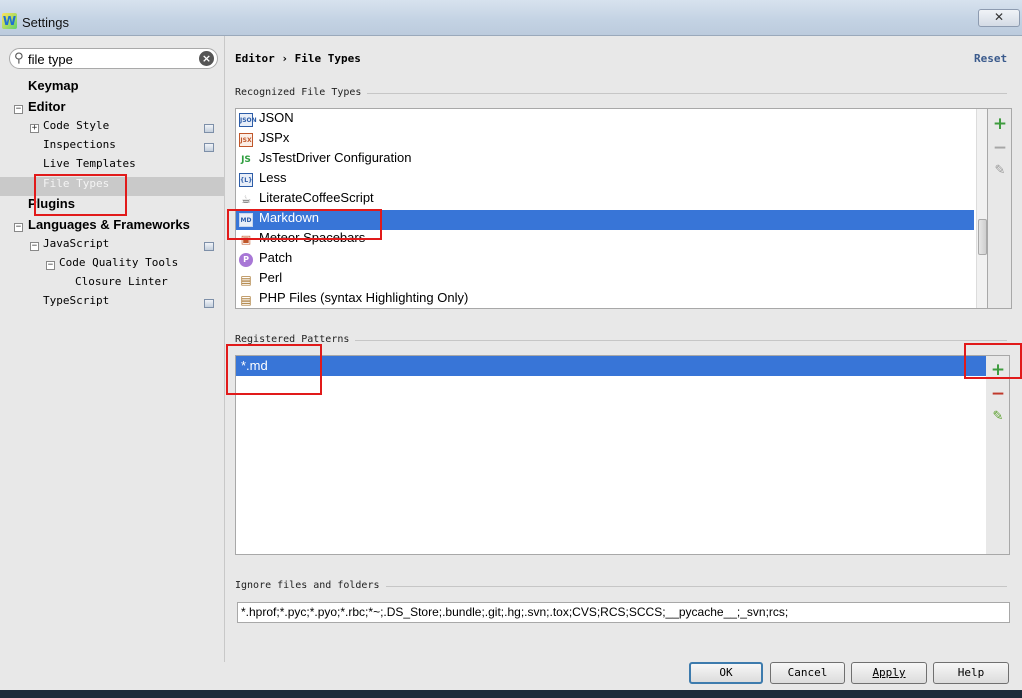  I want to click on tree-item-typescript: TypeScript, so click(76, 303).